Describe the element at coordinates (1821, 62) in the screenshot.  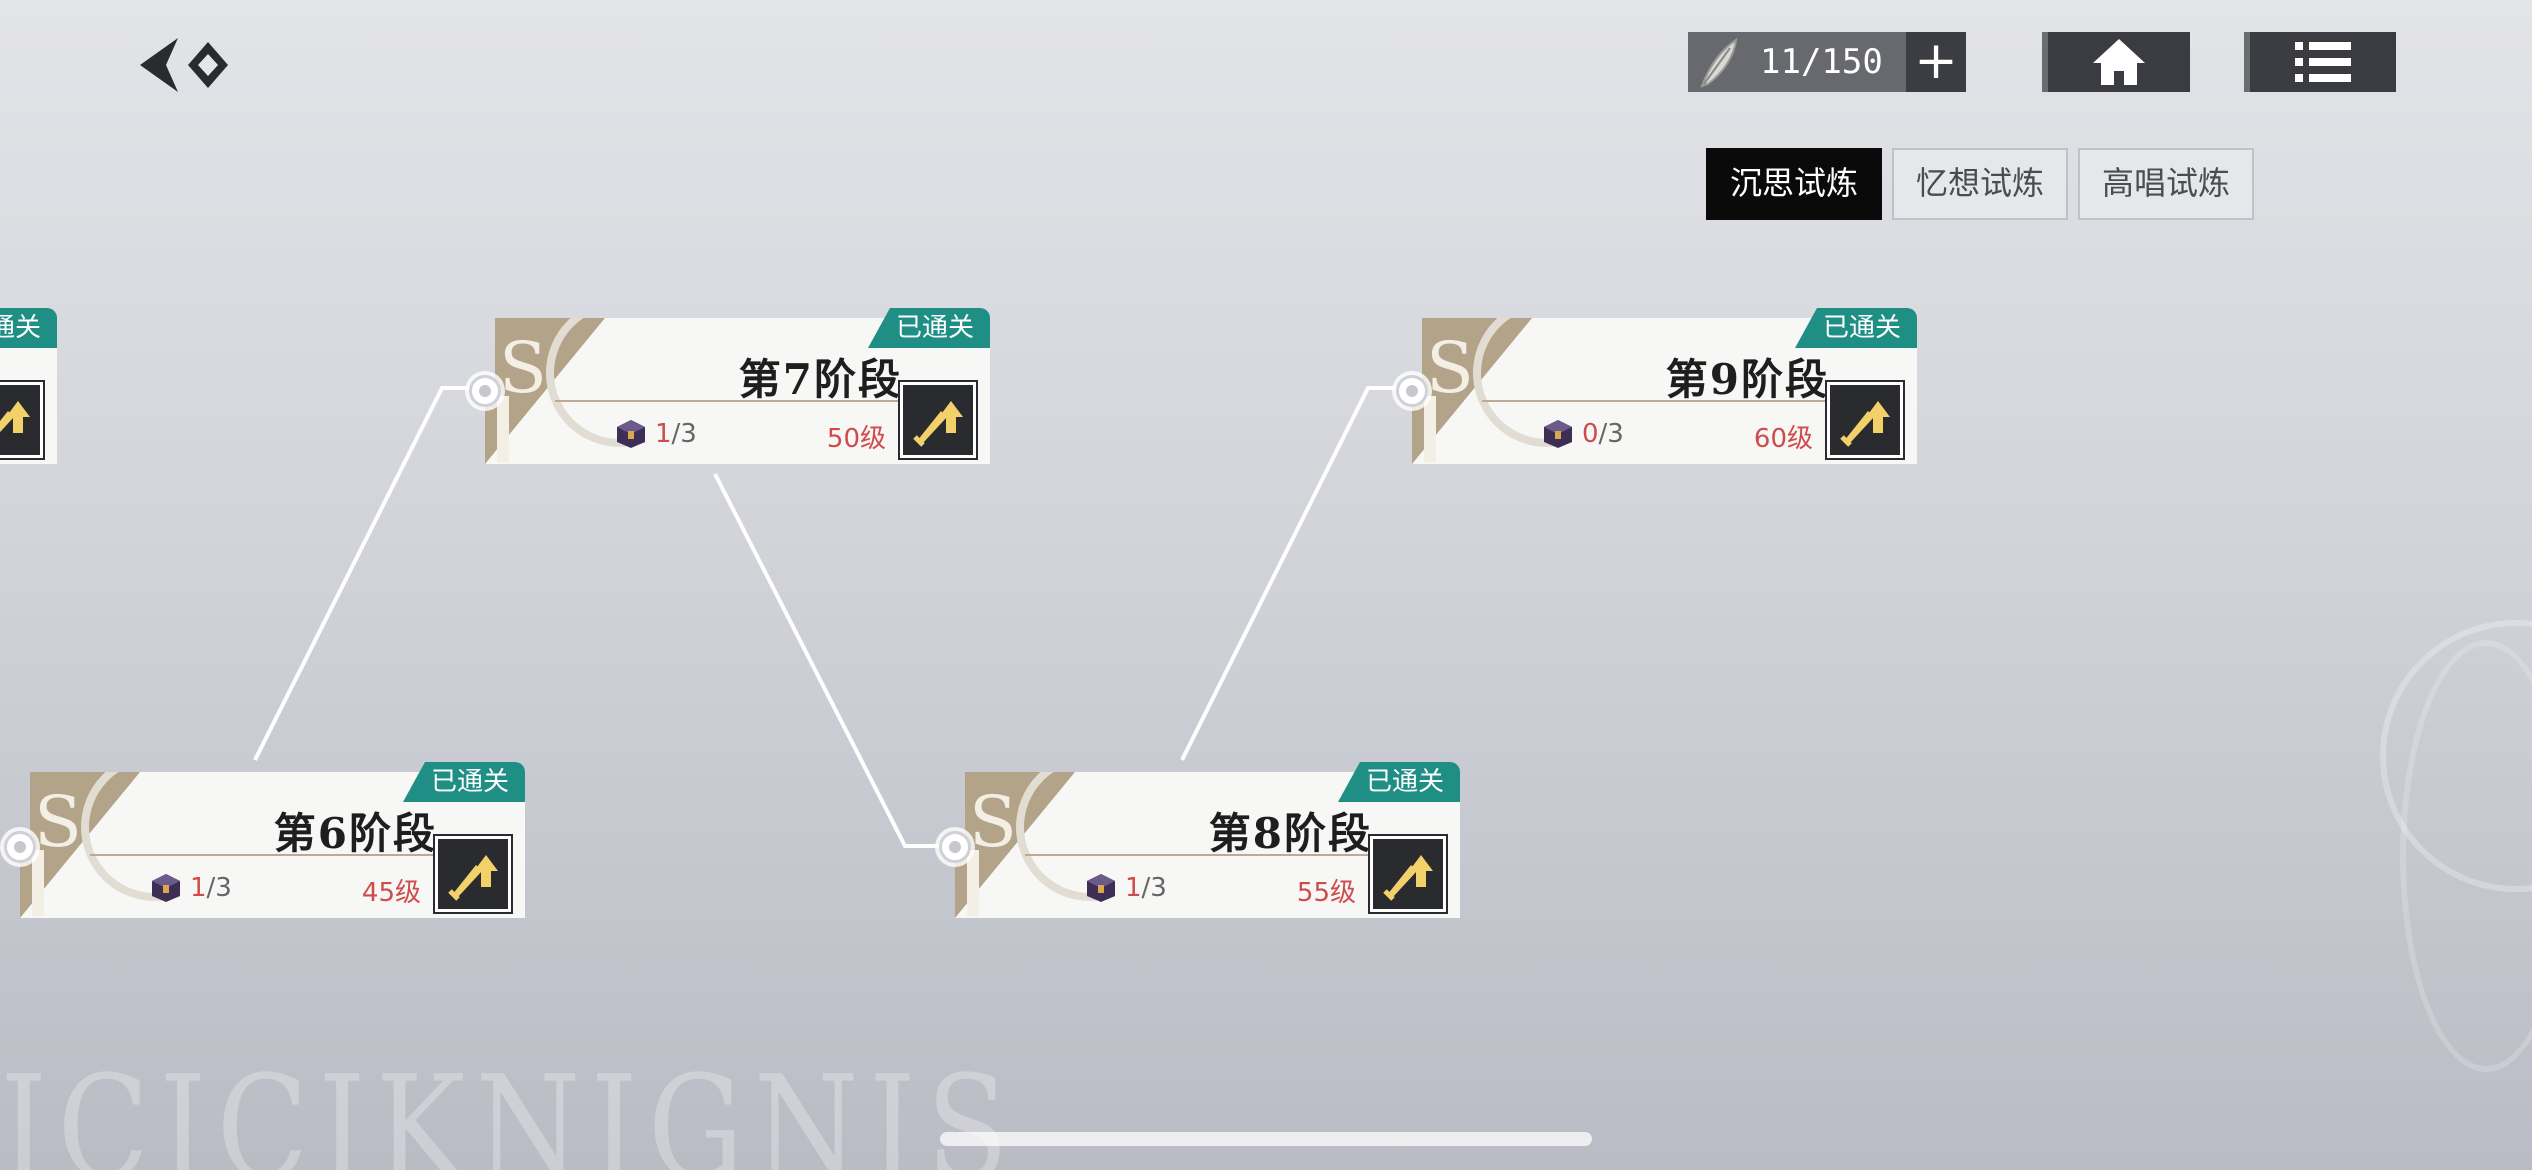
I see `stamina-value: 11/150` at that location.